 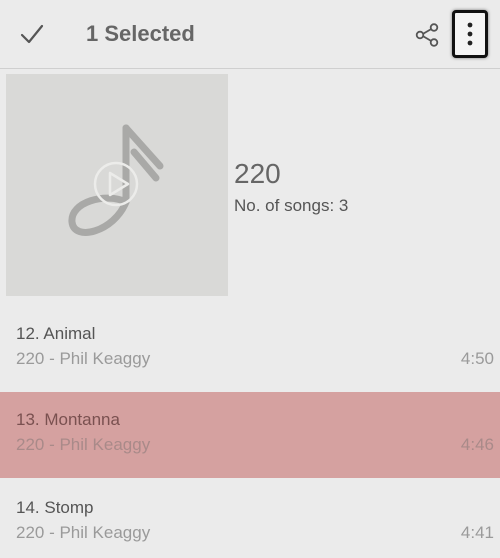 I want to click on selection-toolbar: 1 Selected, so click(x=250, y=34).